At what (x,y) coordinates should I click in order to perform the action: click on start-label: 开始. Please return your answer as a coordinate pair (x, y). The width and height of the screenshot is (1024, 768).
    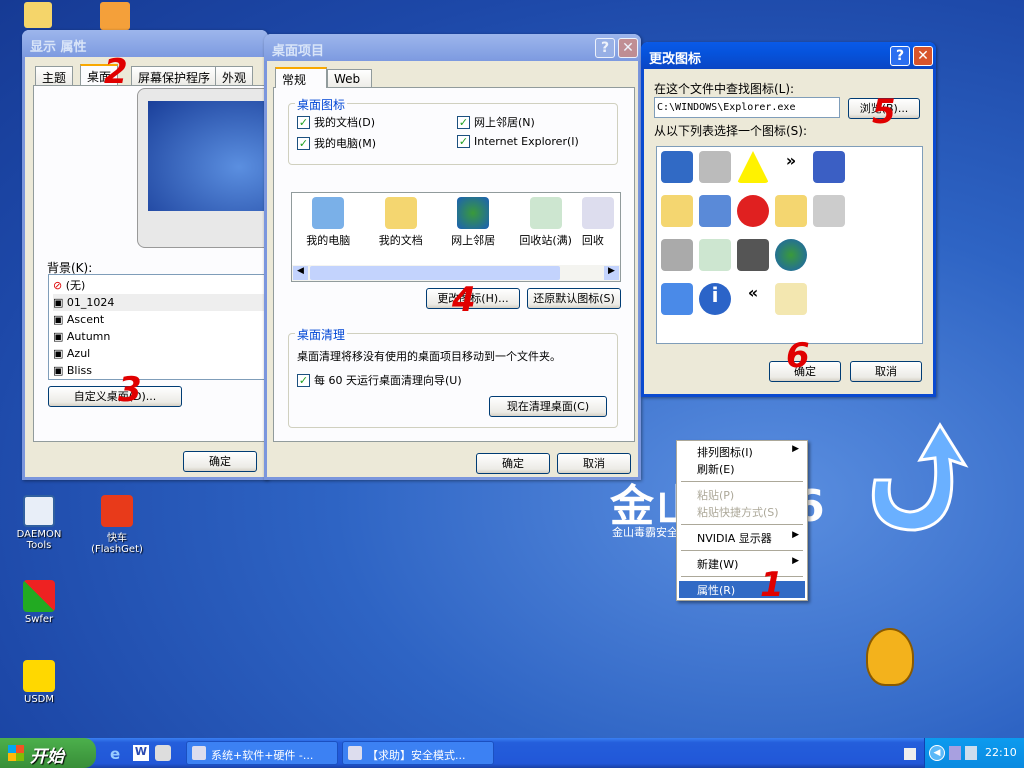
    Looking at the image, I should click on (47, 757).